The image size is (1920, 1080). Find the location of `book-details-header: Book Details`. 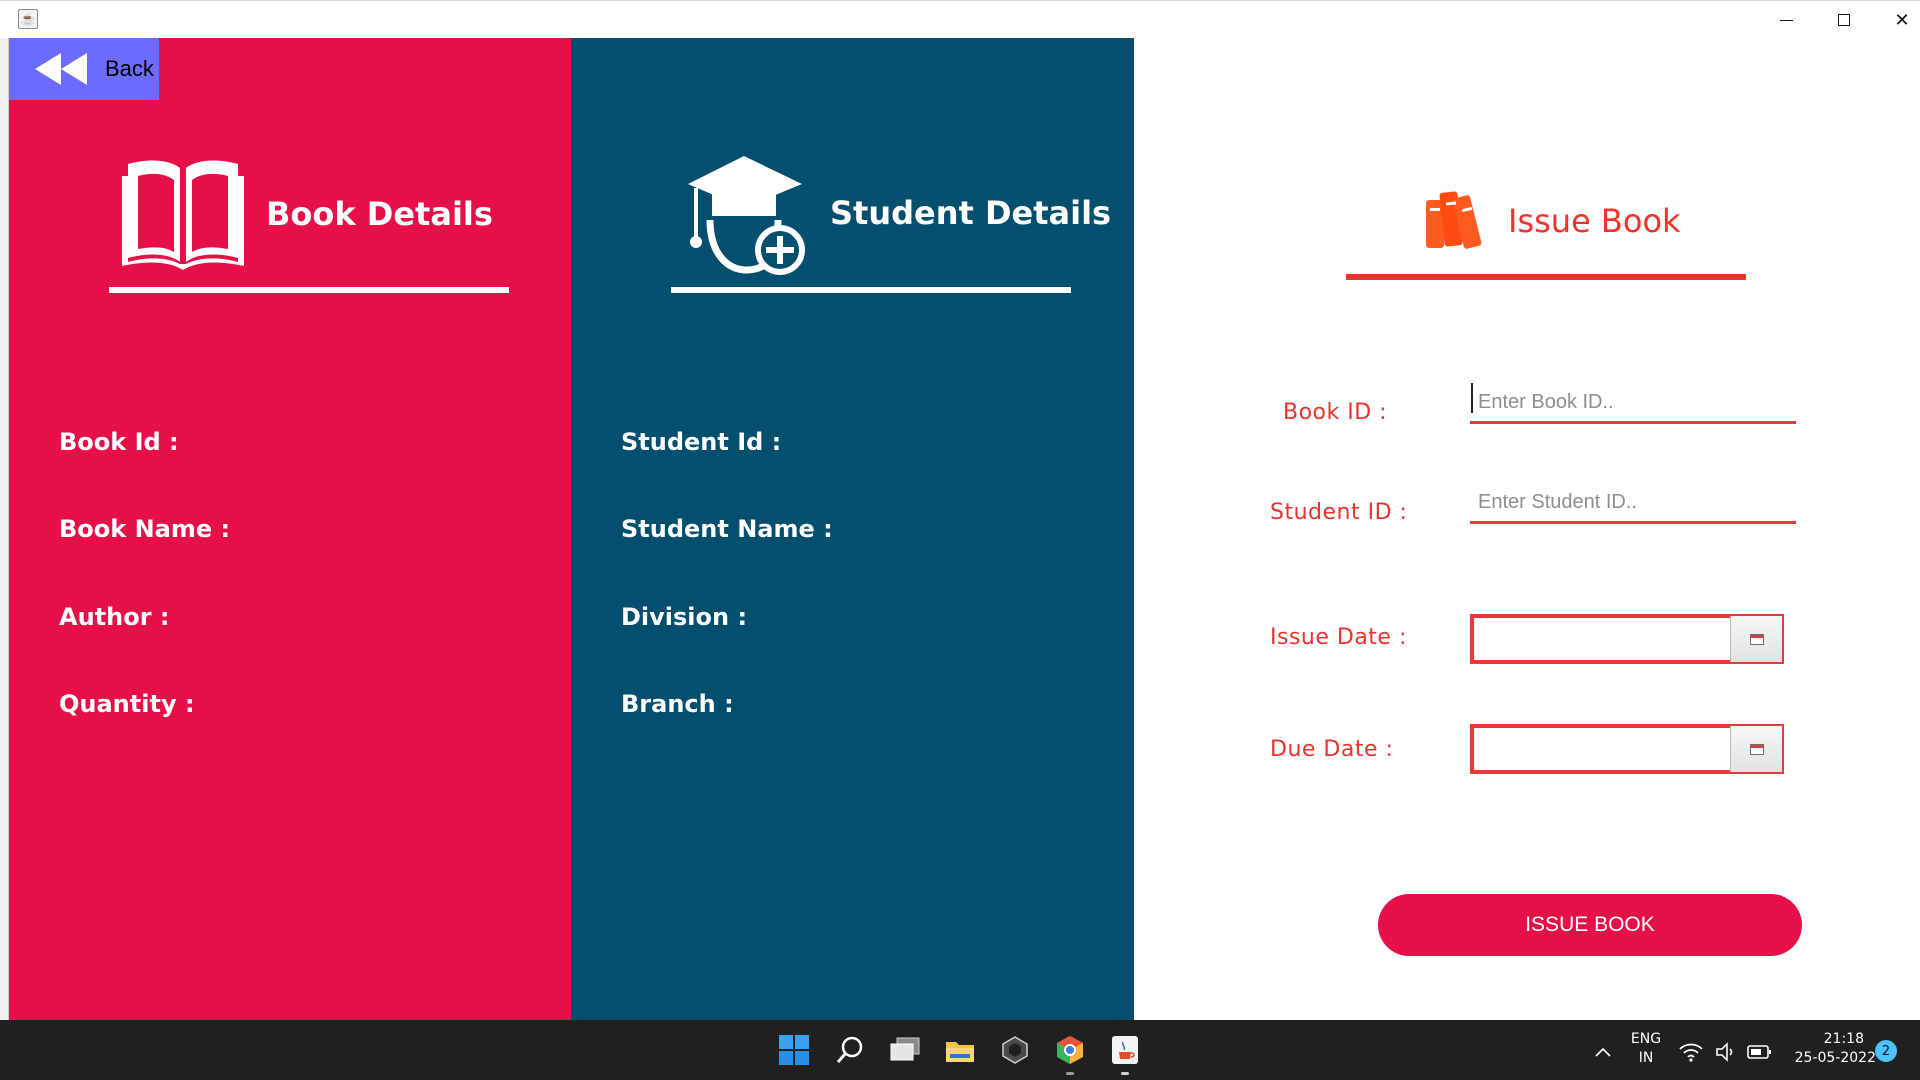

book-details-header: Book Details is located at coordinates (306, 214).